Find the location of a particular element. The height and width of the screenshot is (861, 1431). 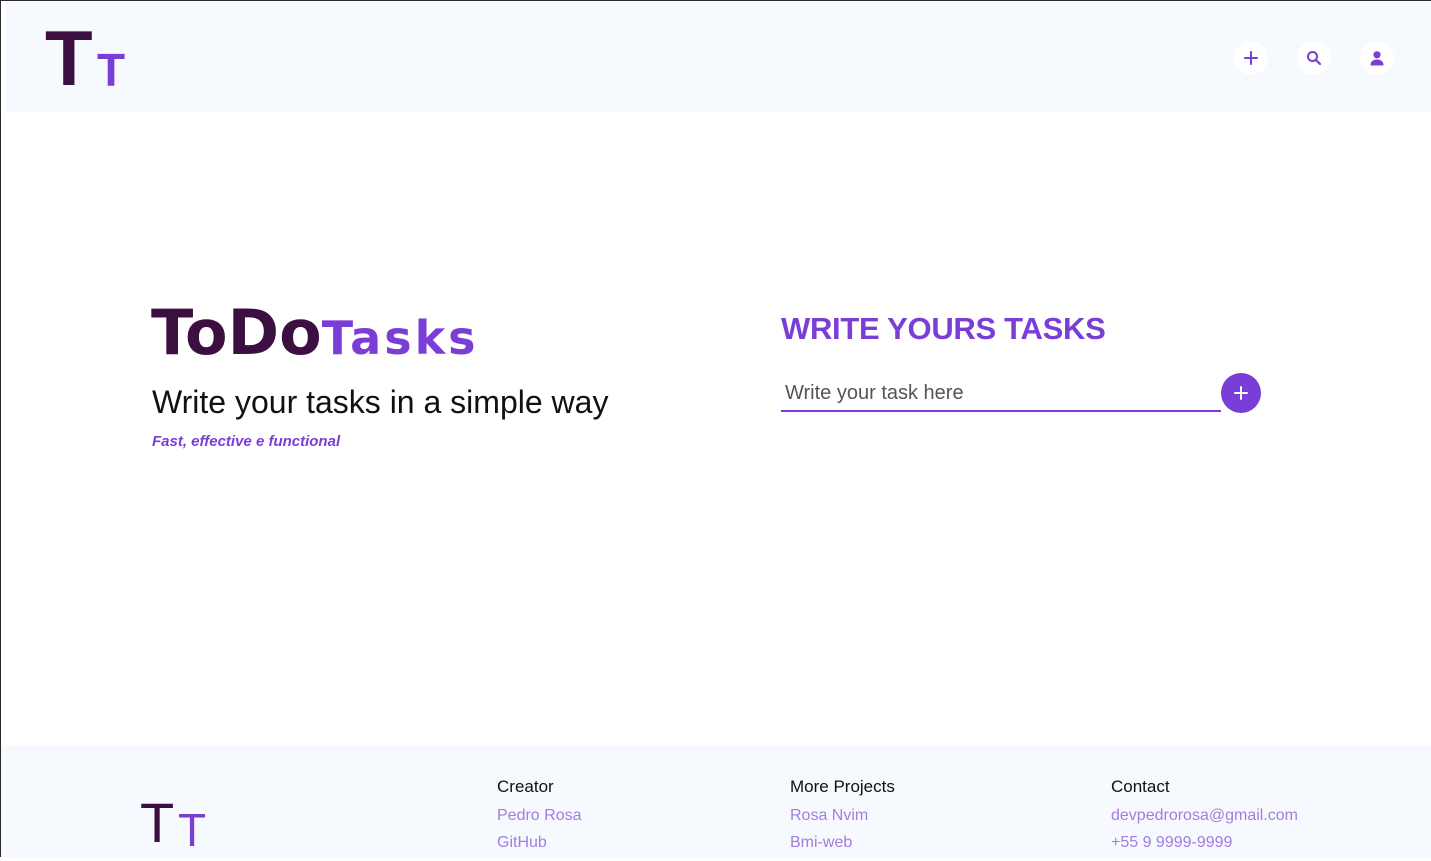

logo-letter-large: T is located at coordinates (69, 58).